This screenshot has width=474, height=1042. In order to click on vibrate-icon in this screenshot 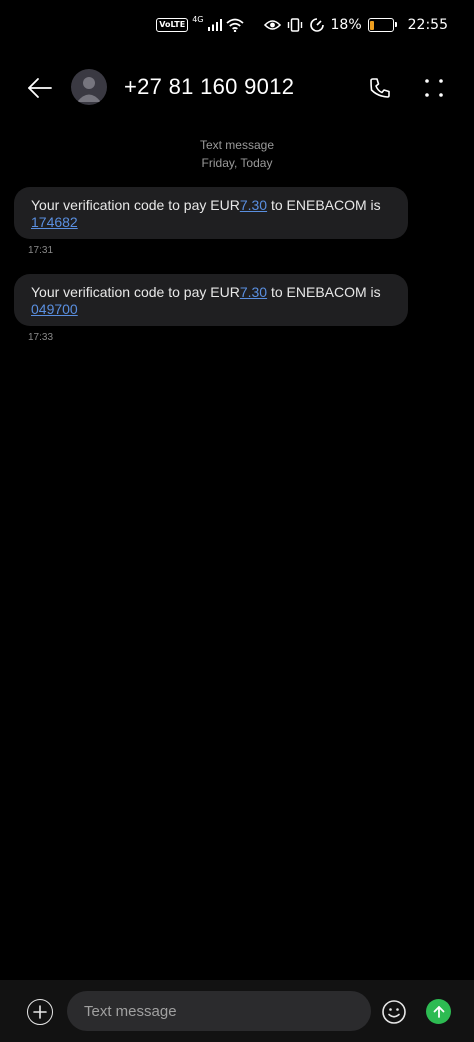, I will do `click(294, 25)`.